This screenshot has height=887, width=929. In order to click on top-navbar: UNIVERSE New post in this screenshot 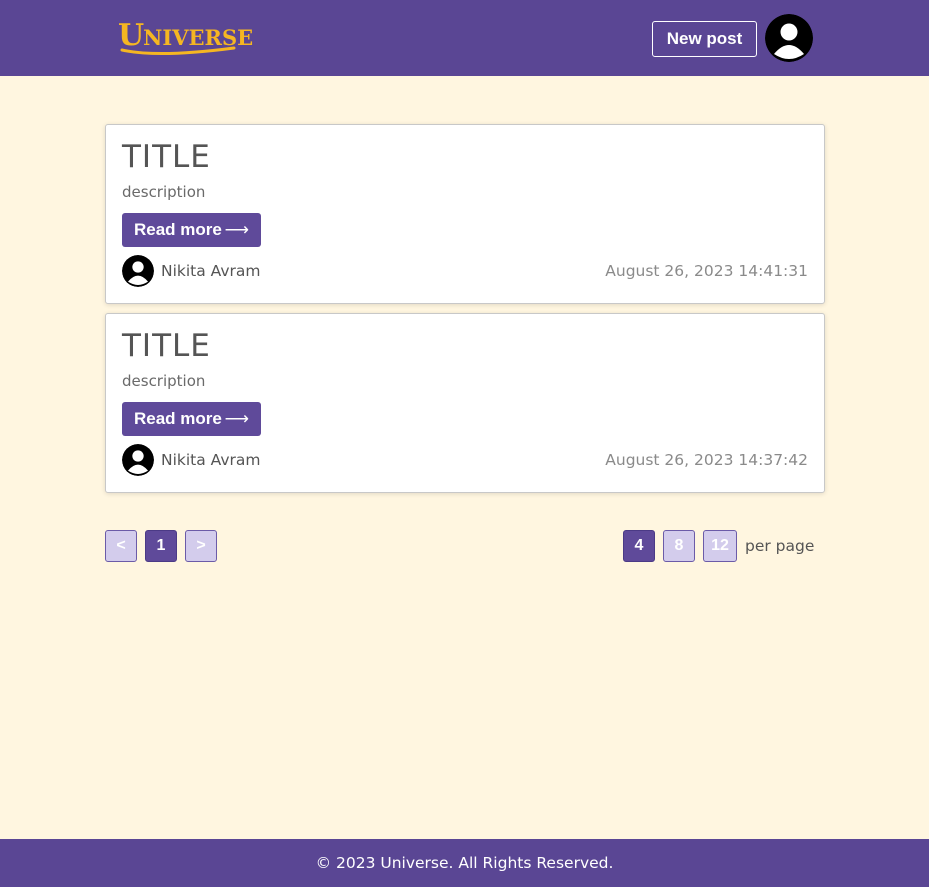, I will do `click(464, 38)`.